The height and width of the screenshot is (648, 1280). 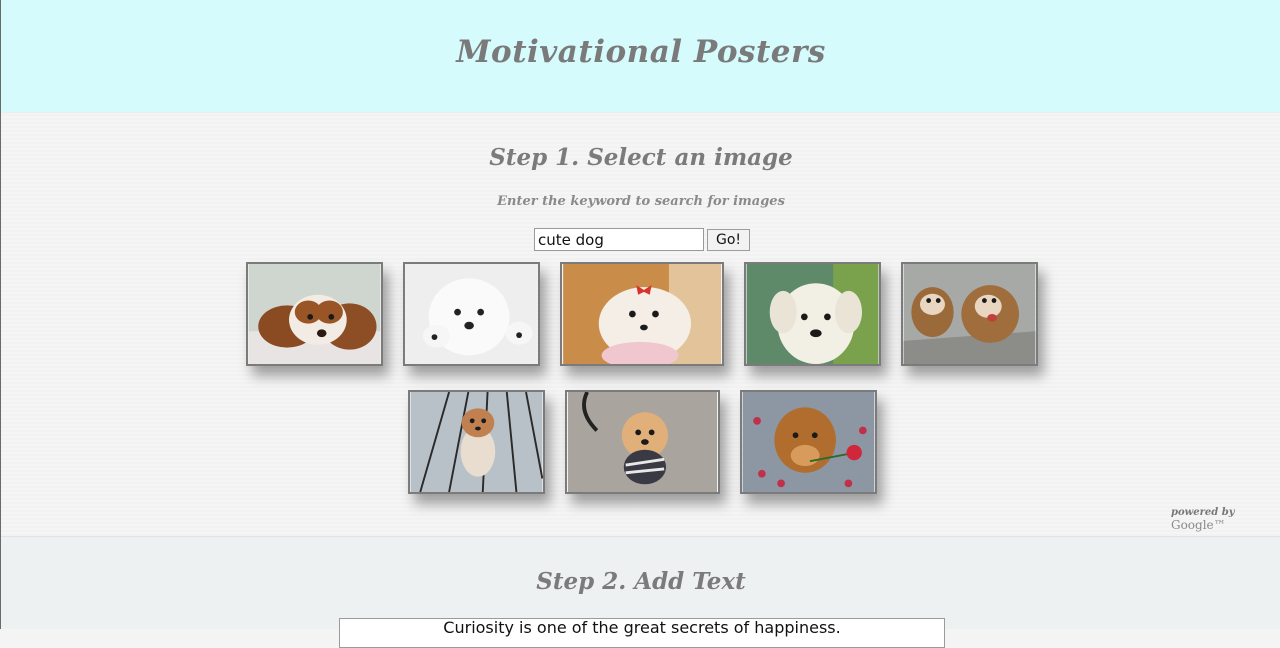 I want to click on step1-heading: Step 1. Select an image, so click(x=641, y=157).